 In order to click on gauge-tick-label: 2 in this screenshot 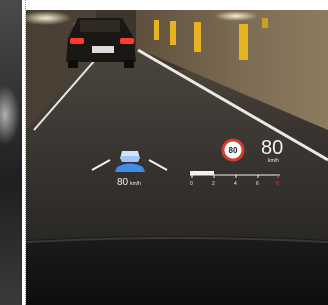, I will do `click(213, 184)`.